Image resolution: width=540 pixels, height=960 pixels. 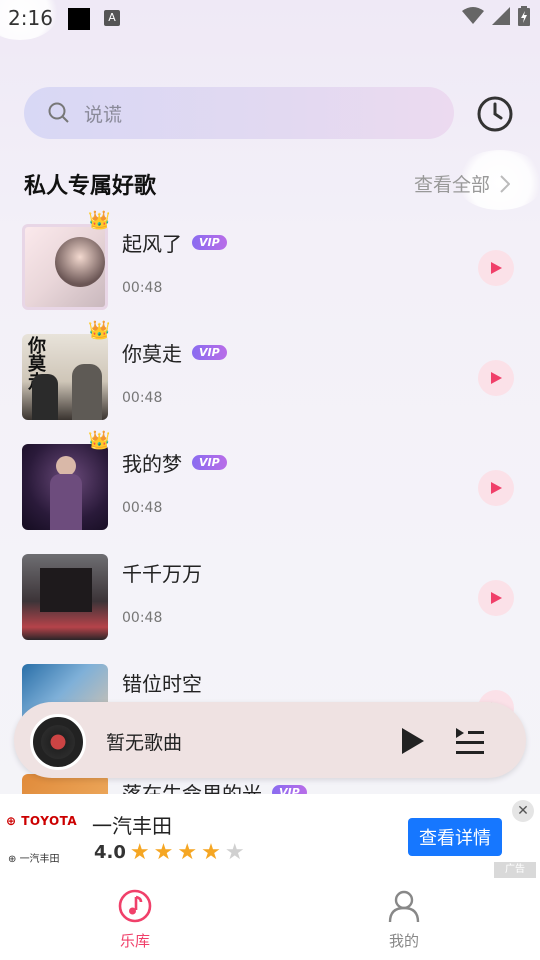 What do you see at coordinates (144, 743) in the screenshot?
I see `player-title: 暂无歌曲` at bounding box center [144, 743].